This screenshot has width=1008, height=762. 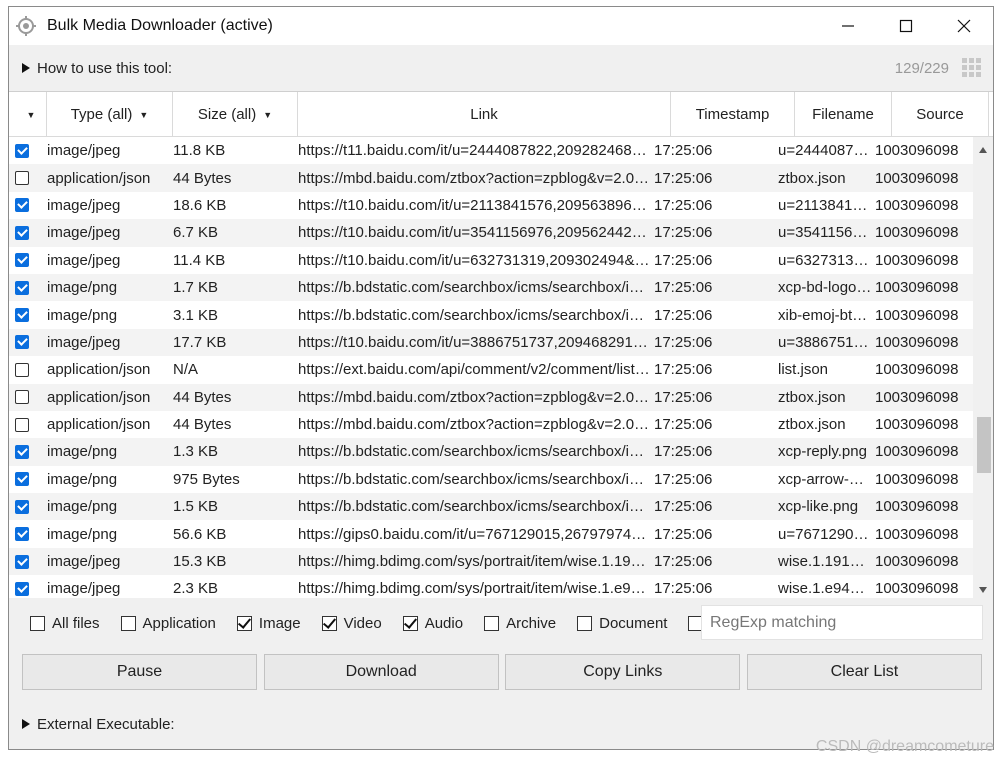 What do you see at coordinates (842, 622) in the screenshot?
I see `regexp-input` at bounding box center [842, 622].